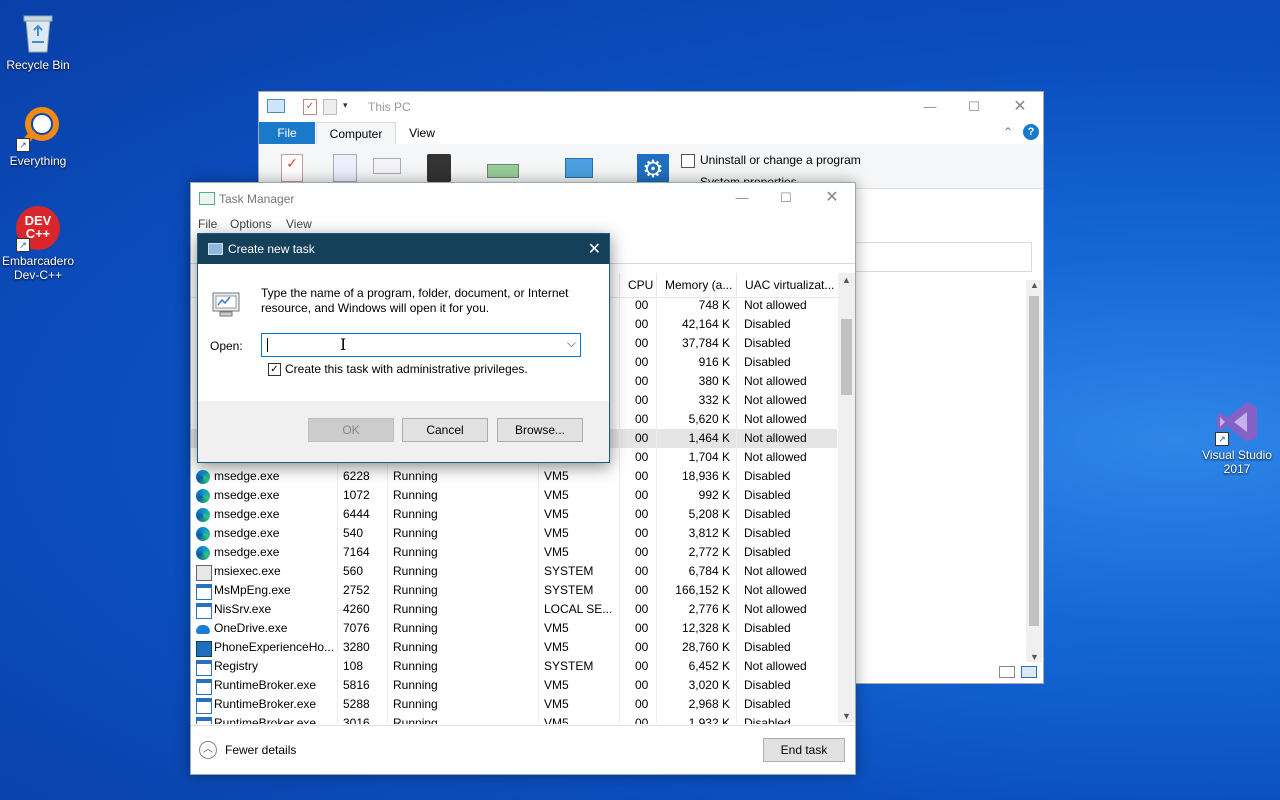  Describe the element at coordinates (943, 257) in the screenshot. I see `explorer-search-box` at that location.